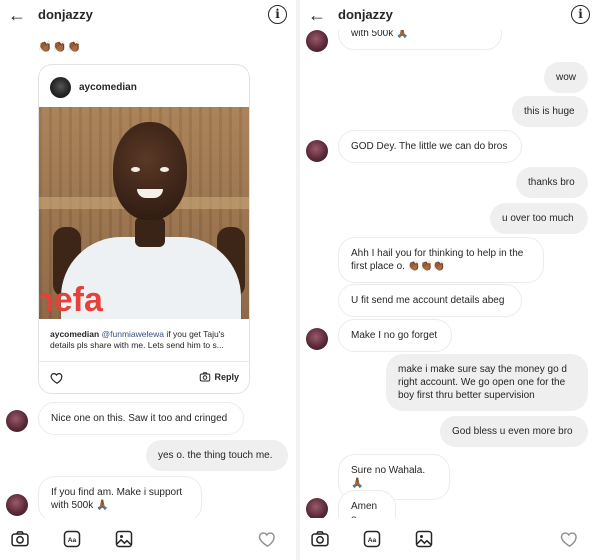 The height and width of the screenshot is (560, 599). I want to click on message-bubble: Amen o, so click(367, 504).